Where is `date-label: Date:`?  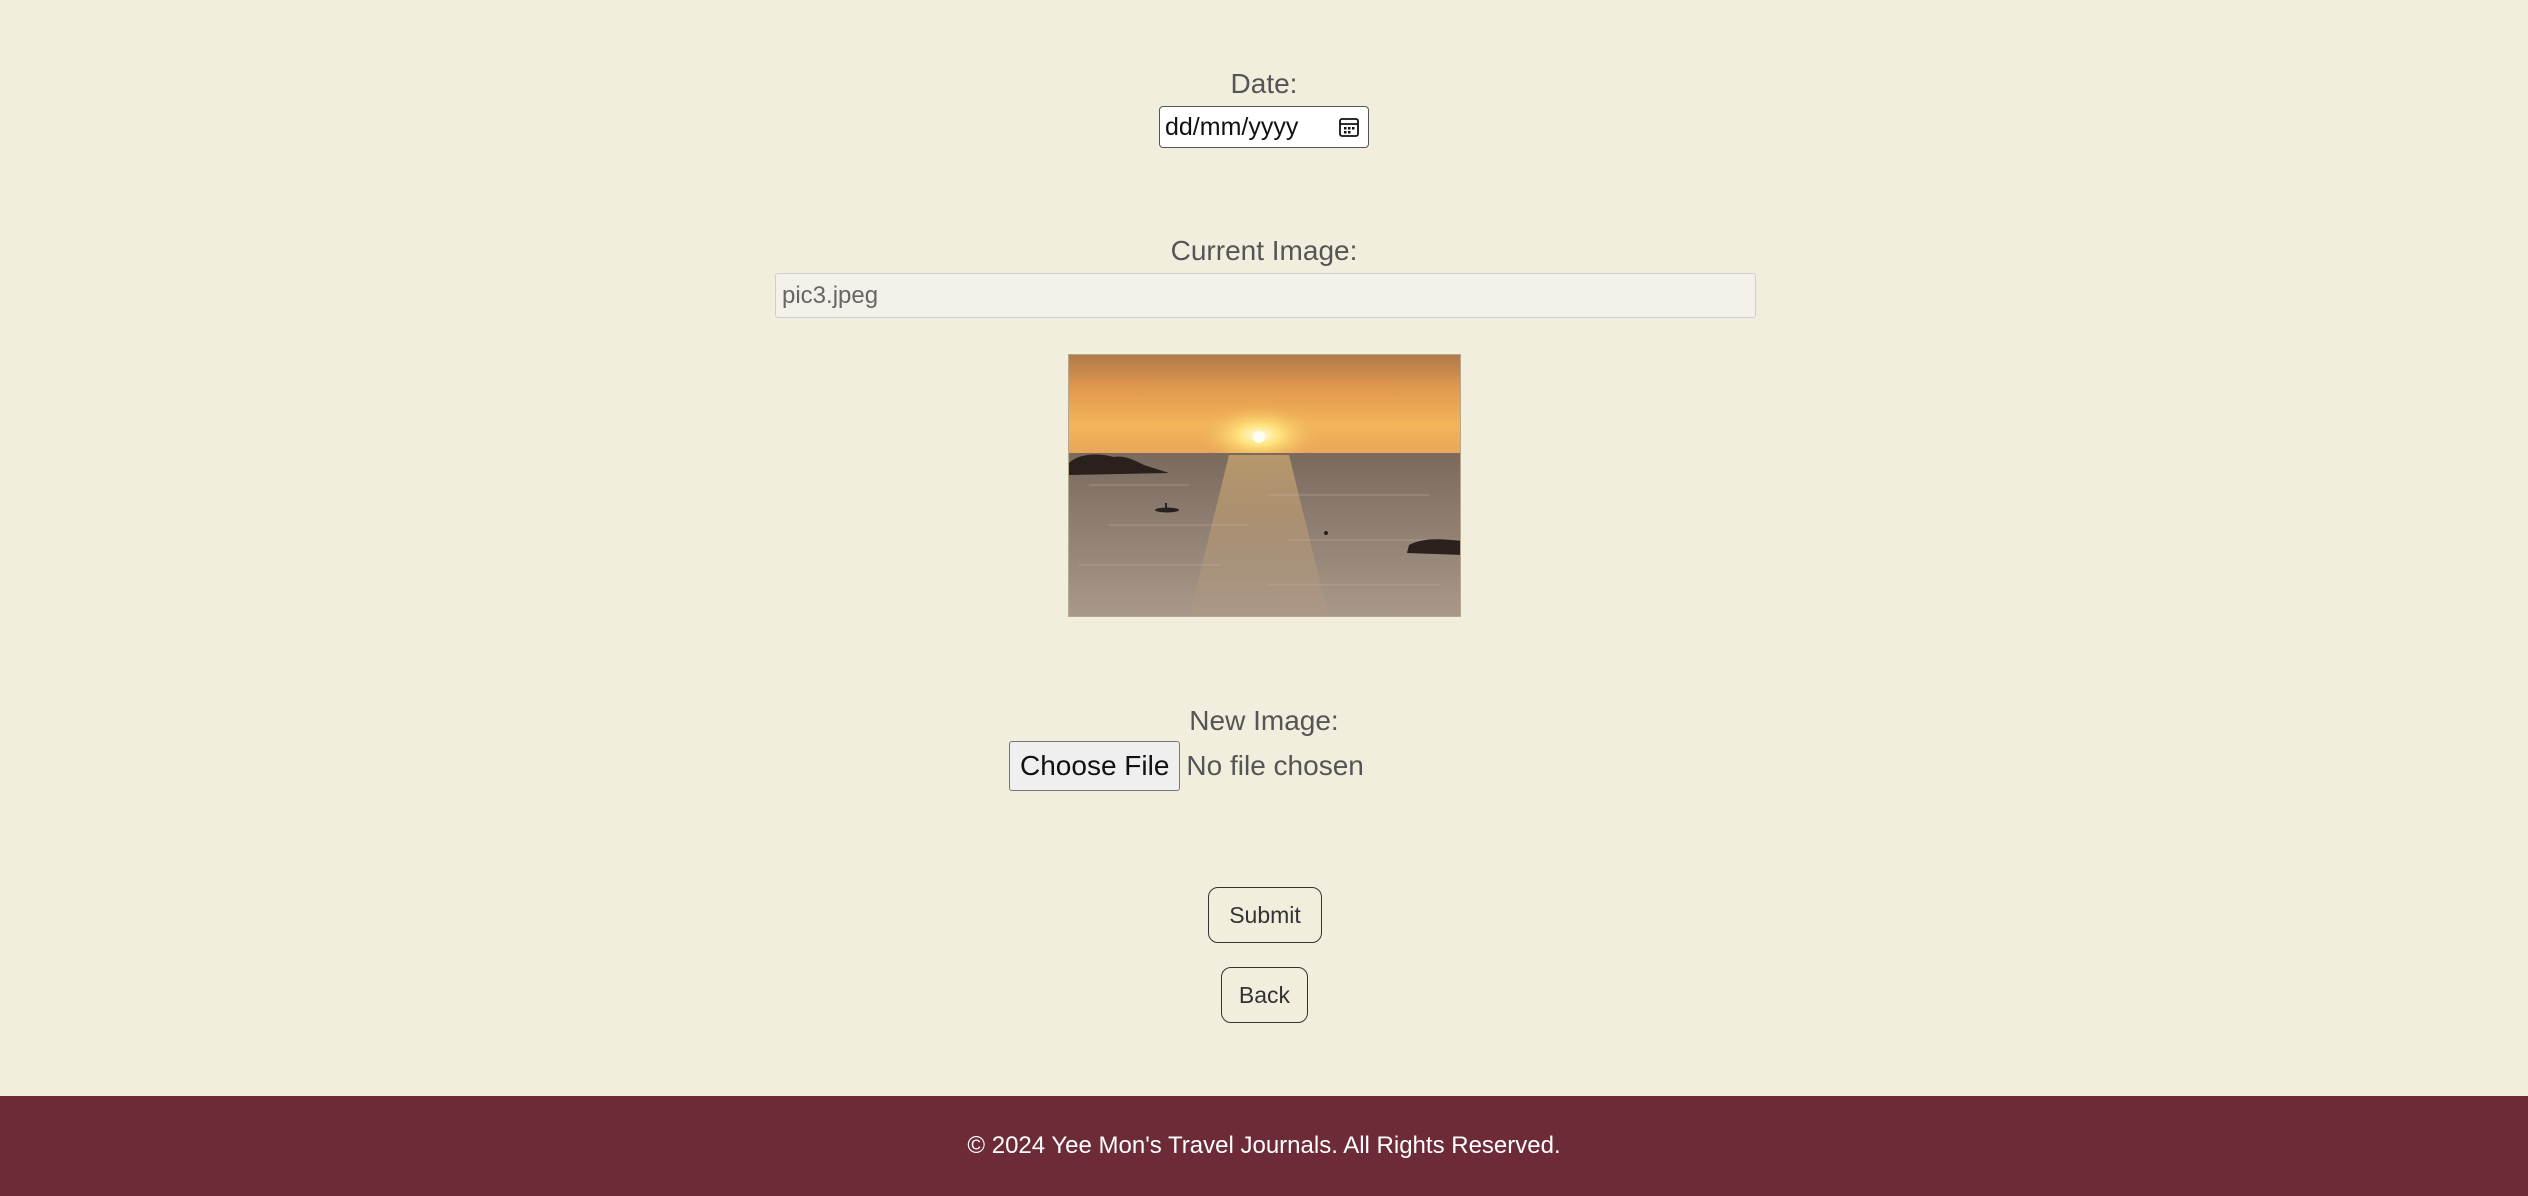 date-label: Date: is located at coordinates (1264, 83).